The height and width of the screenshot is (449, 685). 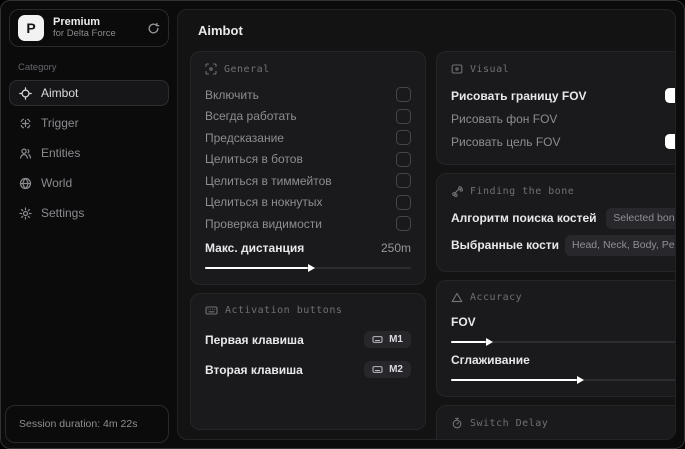 I want to click on general-header: General, so click(x=308, y=69).